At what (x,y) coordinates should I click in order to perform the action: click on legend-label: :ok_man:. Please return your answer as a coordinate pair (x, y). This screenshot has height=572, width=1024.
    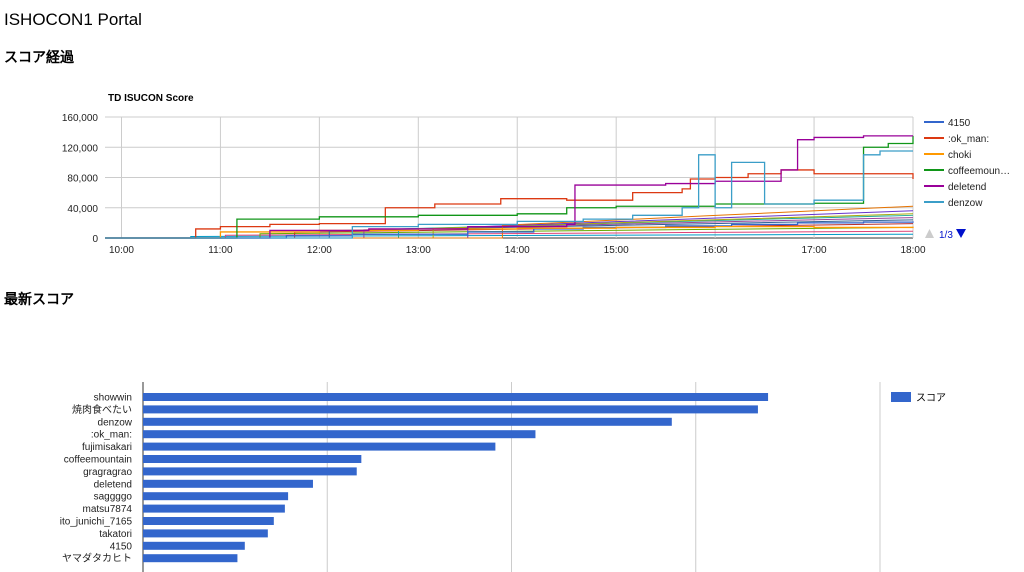
    Looking at the image, I should click on (968, 139).